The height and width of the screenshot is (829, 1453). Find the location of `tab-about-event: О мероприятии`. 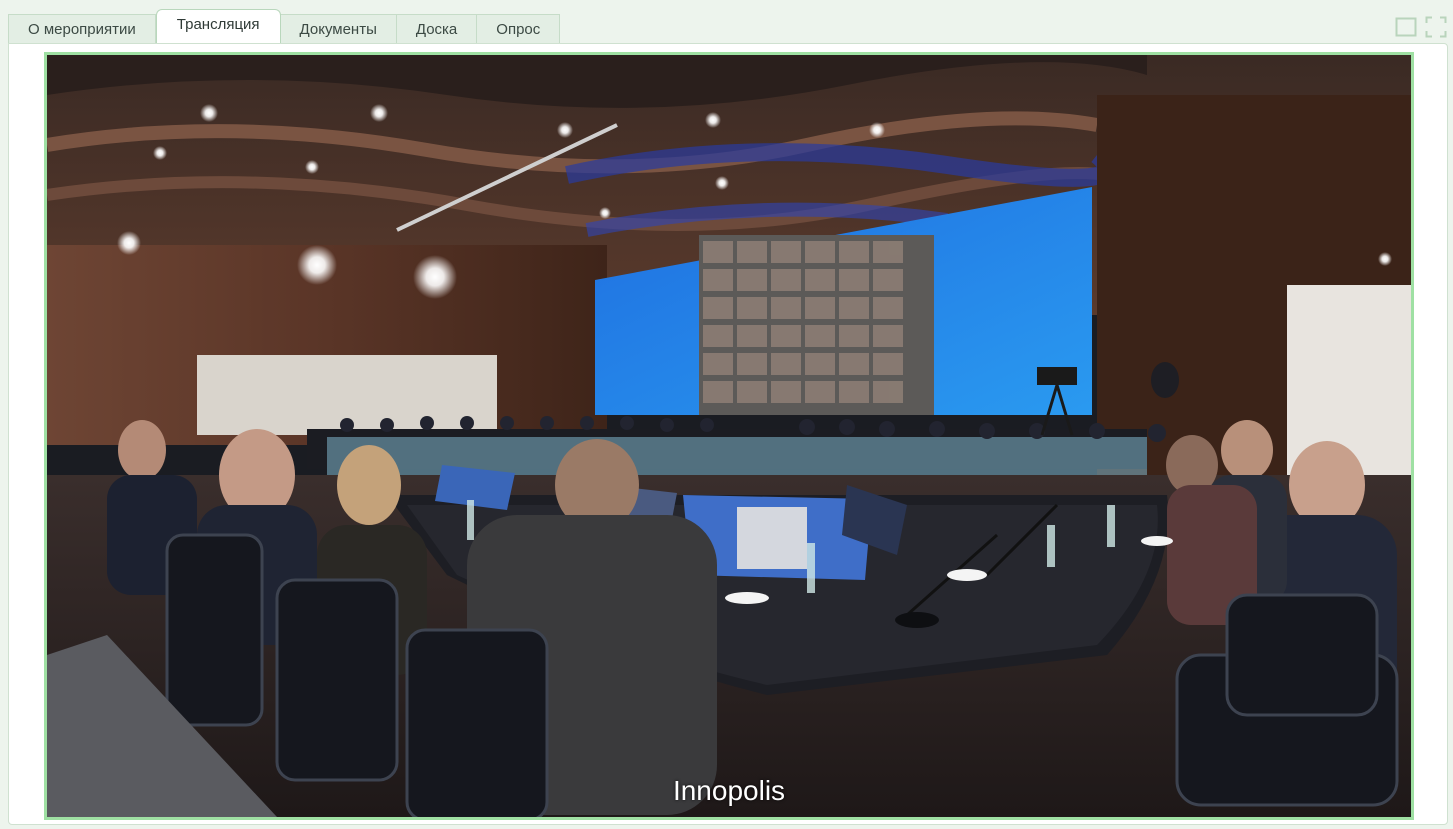

tab-about-event: О мероприятии is located at coordinates (82, 29).